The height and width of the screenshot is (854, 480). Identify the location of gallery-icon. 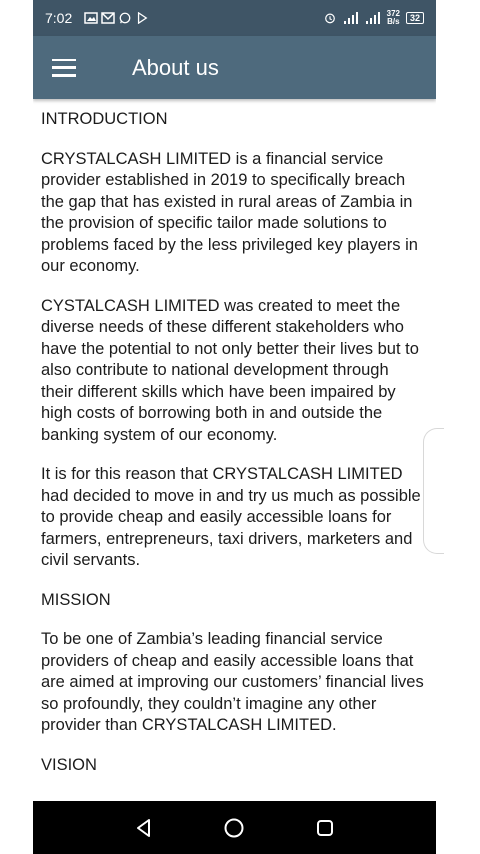
(91, 18).